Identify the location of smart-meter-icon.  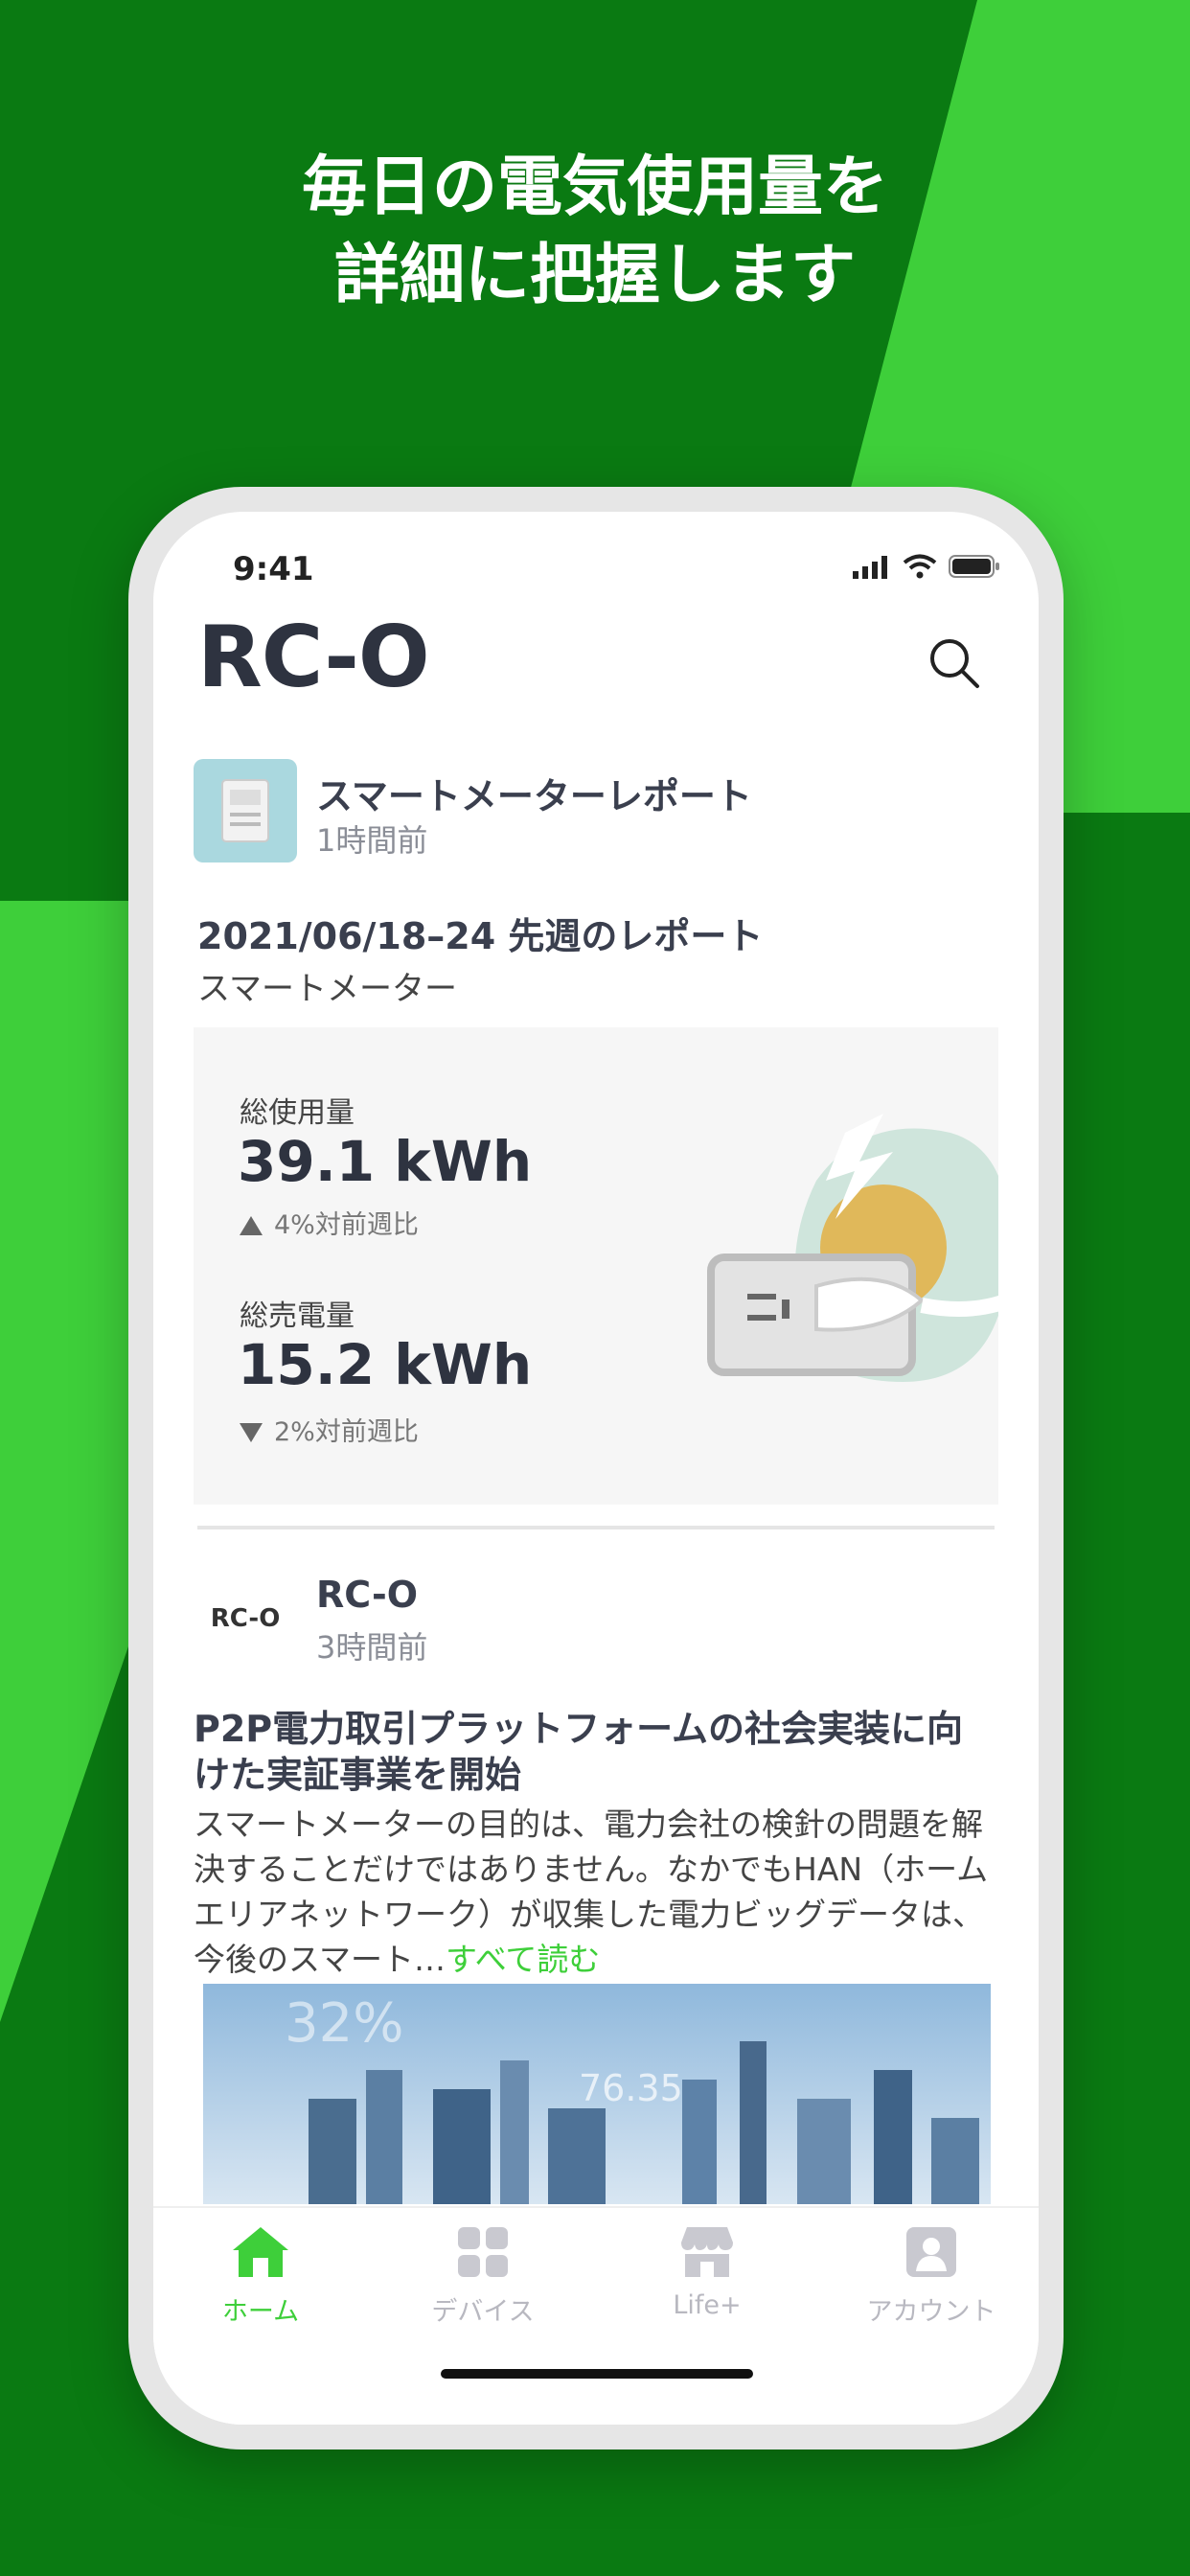
(246, 810).